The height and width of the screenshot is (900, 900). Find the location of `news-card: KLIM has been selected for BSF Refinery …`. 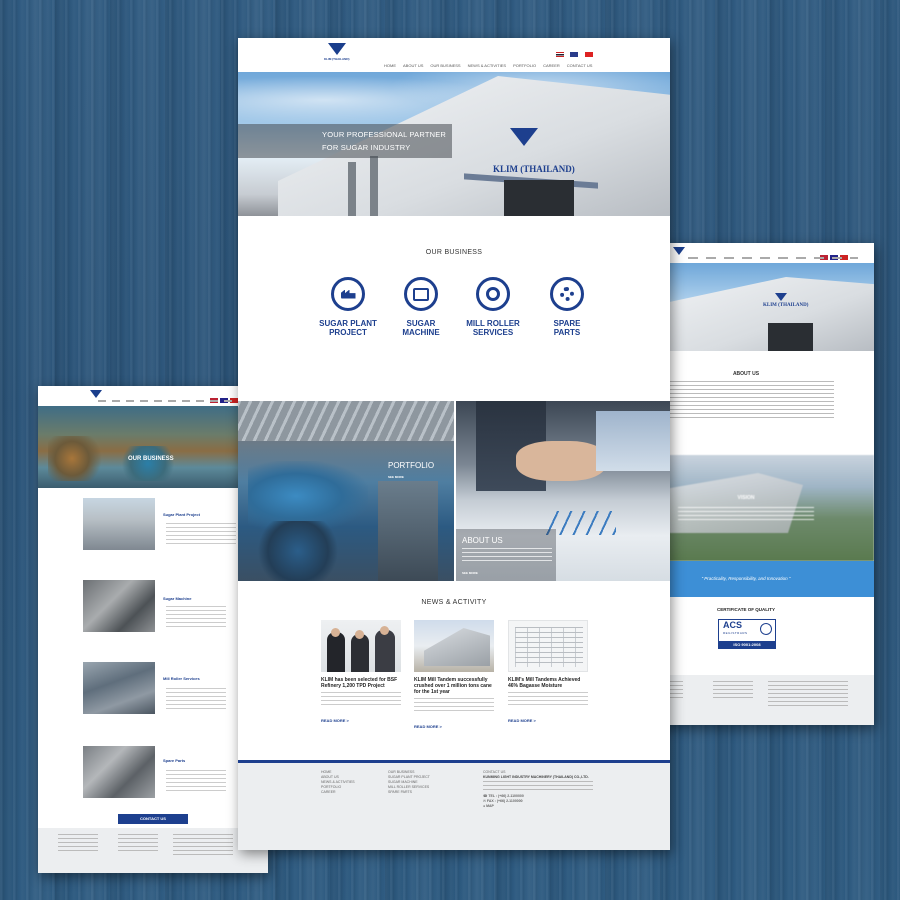

news-card: KLIM has been selected for BSF Refinery … is located at coordinates (361, 671).